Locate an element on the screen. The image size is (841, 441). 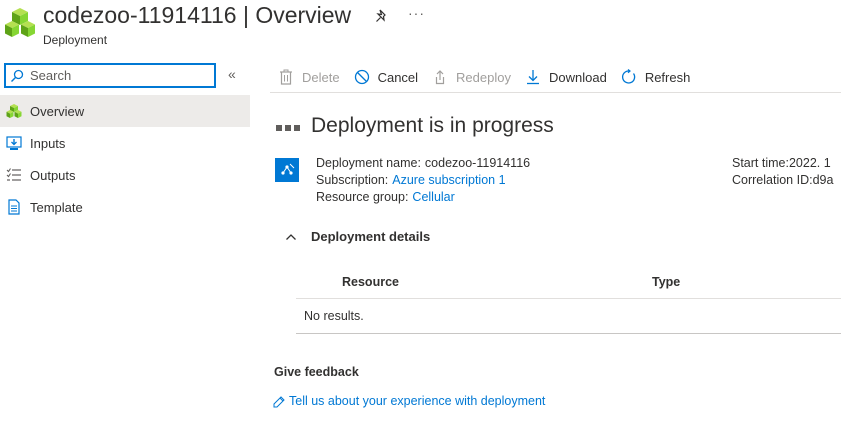
redeploy-button: Redeploy is located at coordinates (471, 77).